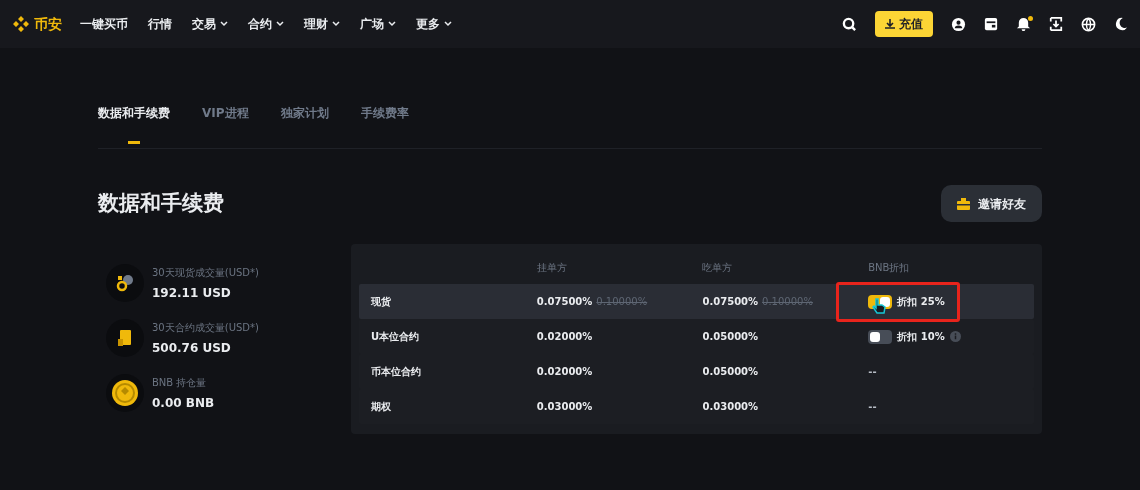 The width and height of the screenshot is (1140, 490). What do you see at coordinates (991, 24) in the screenshot?
I see `wallet-icon` at bounding box center [991, 24].